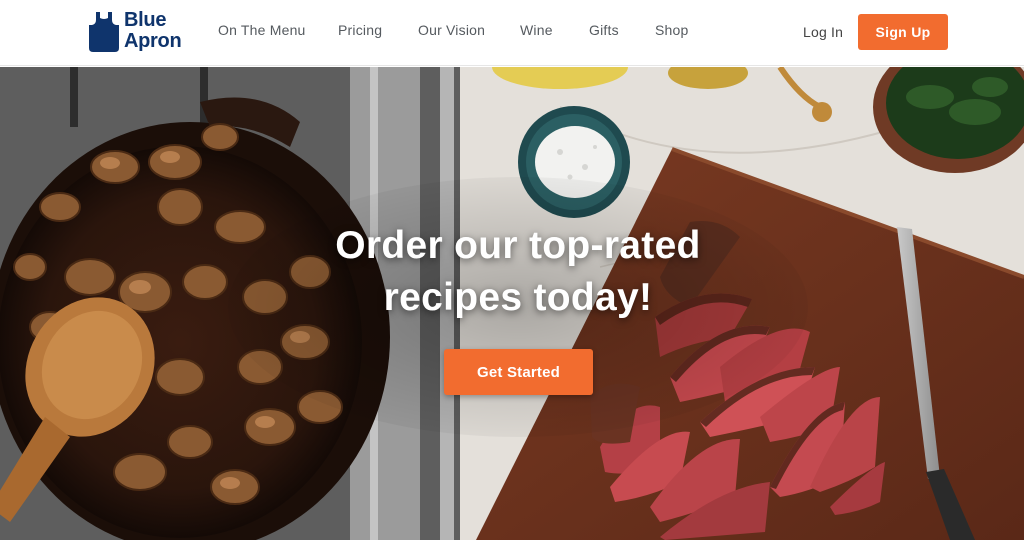 The width and height of the screenshot is (1024, 552). What do you see at coordinates (518, 372) in the screenshot?
I see `get-started-button: Get Started` at bounding box center [518, 372].